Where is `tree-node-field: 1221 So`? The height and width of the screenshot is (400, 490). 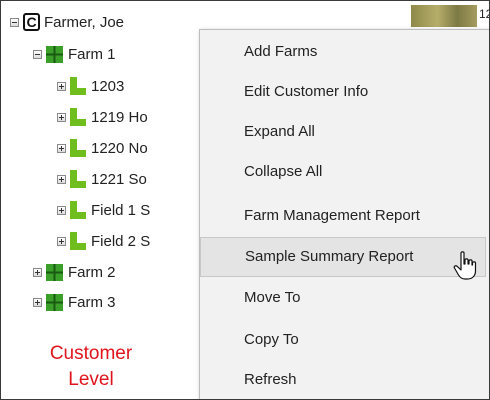
tree-node-field: 1221 So is located at coordinates (102, 179).